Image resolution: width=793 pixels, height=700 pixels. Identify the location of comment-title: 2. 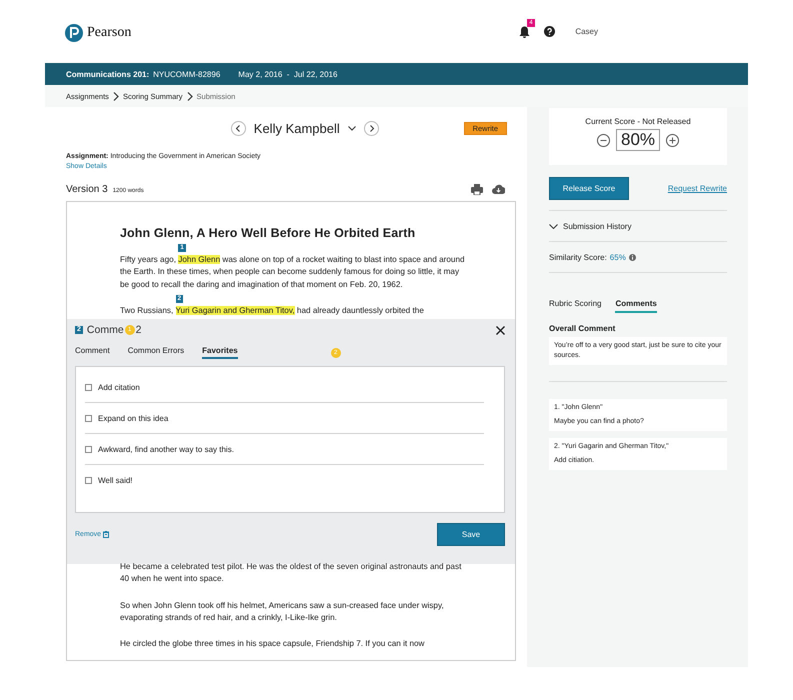
(139, 330).